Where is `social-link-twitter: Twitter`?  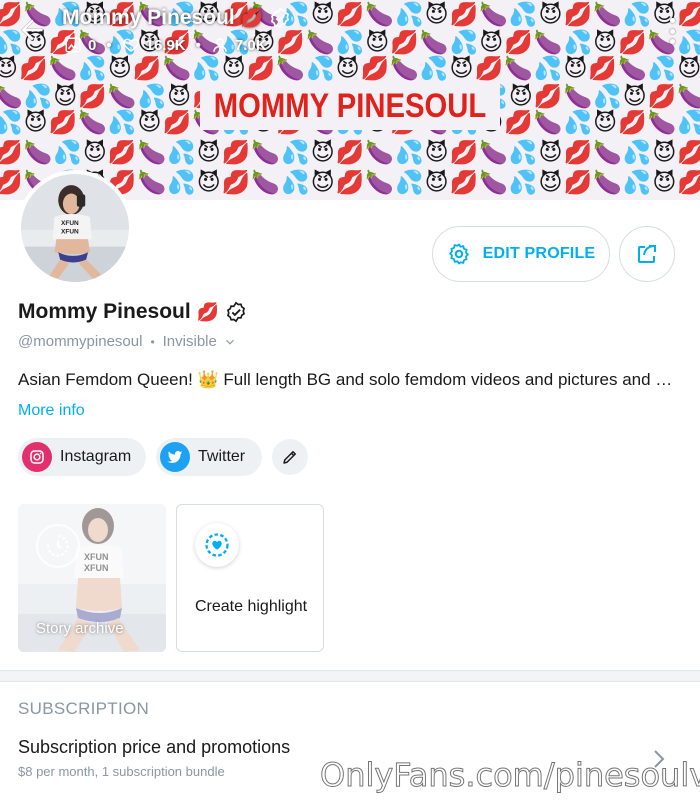
social-link-twitter: Twitter is located at coordinates (209, 457).